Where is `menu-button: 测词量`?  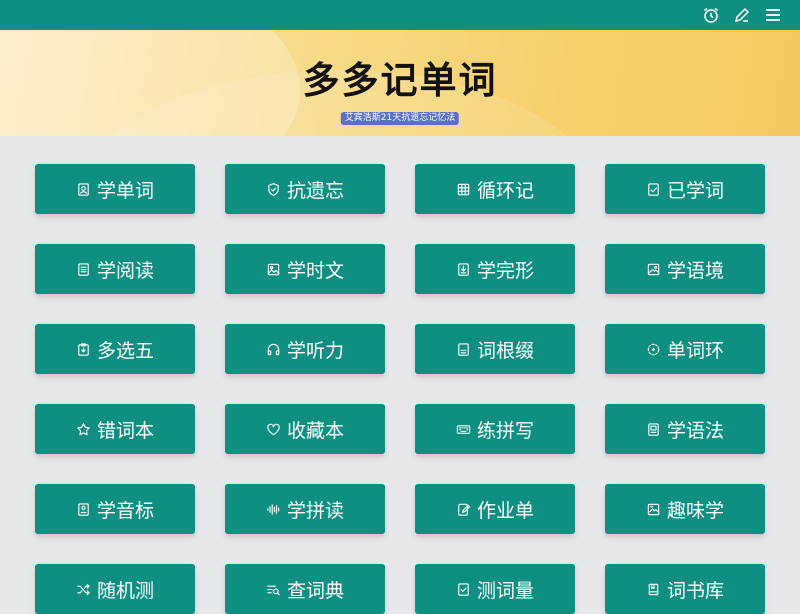
menu-button: 测词量 is located at coordinates (495, 589).